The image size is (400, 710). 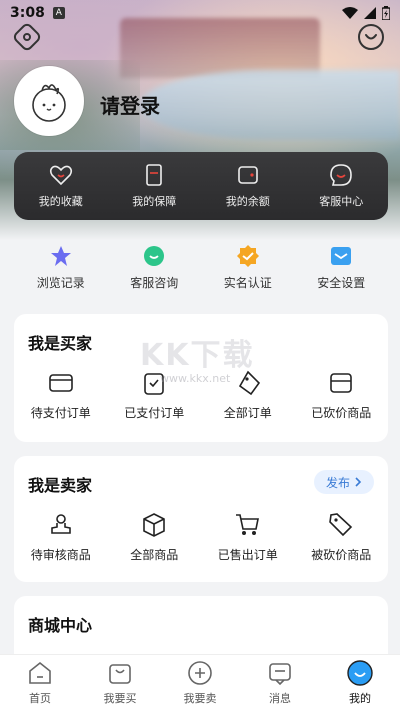 What do you see at coordinates (247, 283) in the screenshot?
I see `verify-label: 实名认证` at bounding box center [247, 283].